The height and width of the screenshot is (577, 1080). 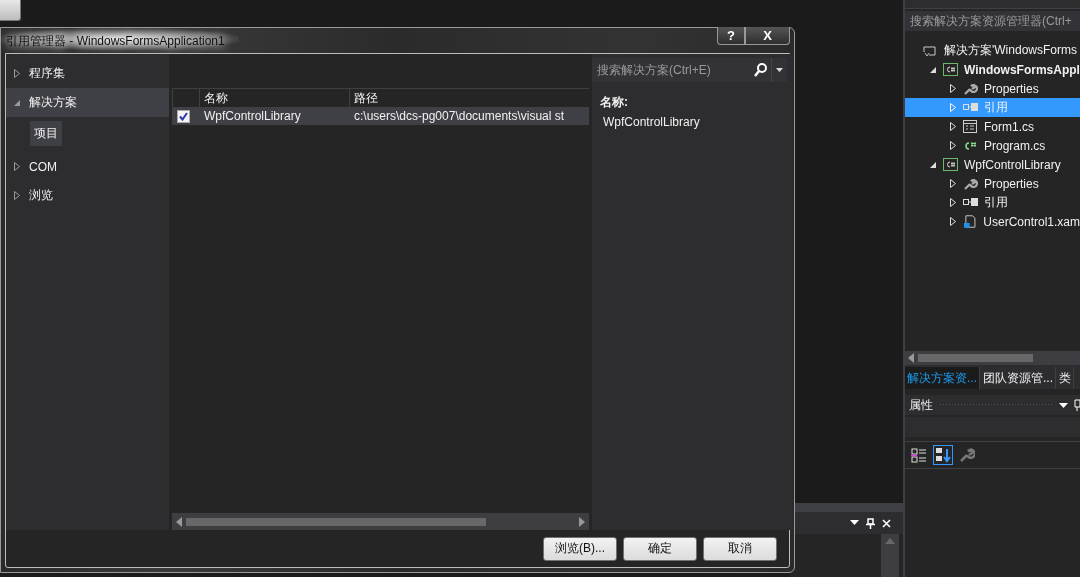 What do you see at coordinates (87, 195) in the screenshot?
I see `nav-item: 浏览` at bounding box center [87, 195].